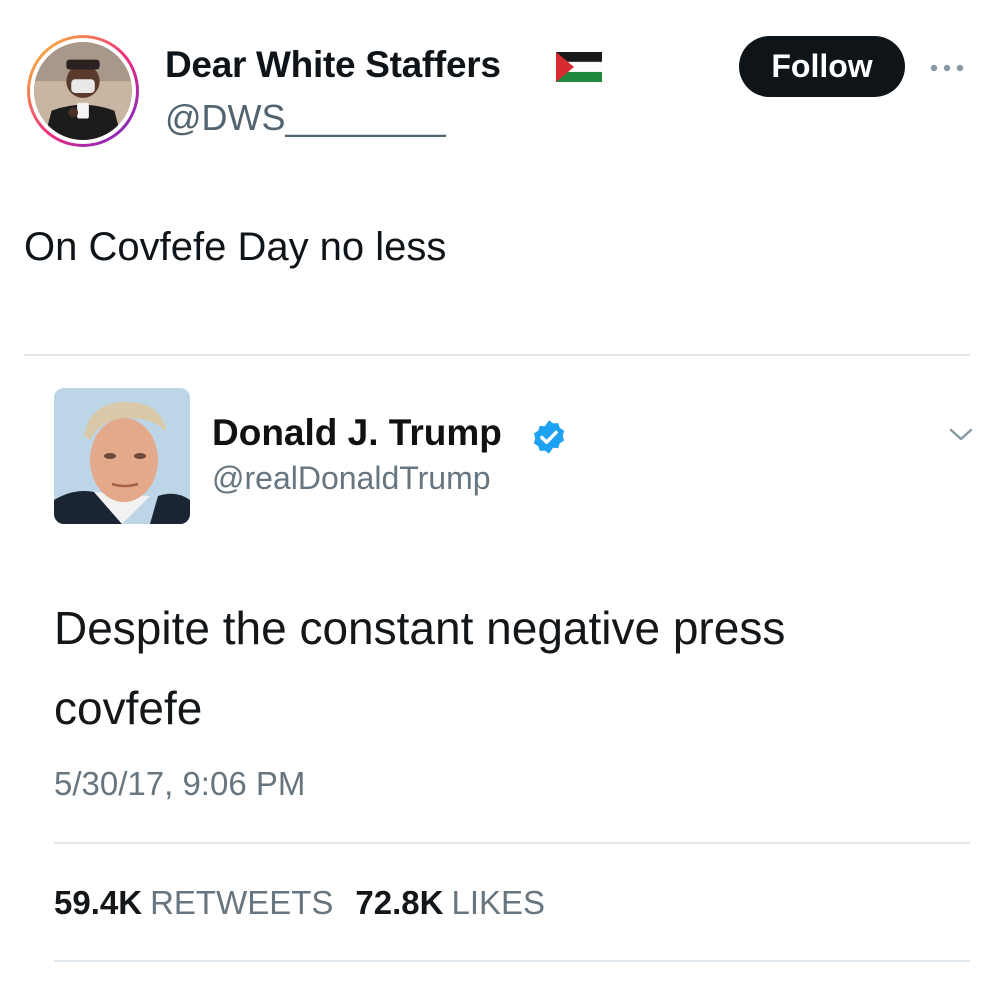 The width and height of the screenshot is (994, 1000). I want to click on timestamp: 5/30/17, 9:06 PM, so click(179, 784).